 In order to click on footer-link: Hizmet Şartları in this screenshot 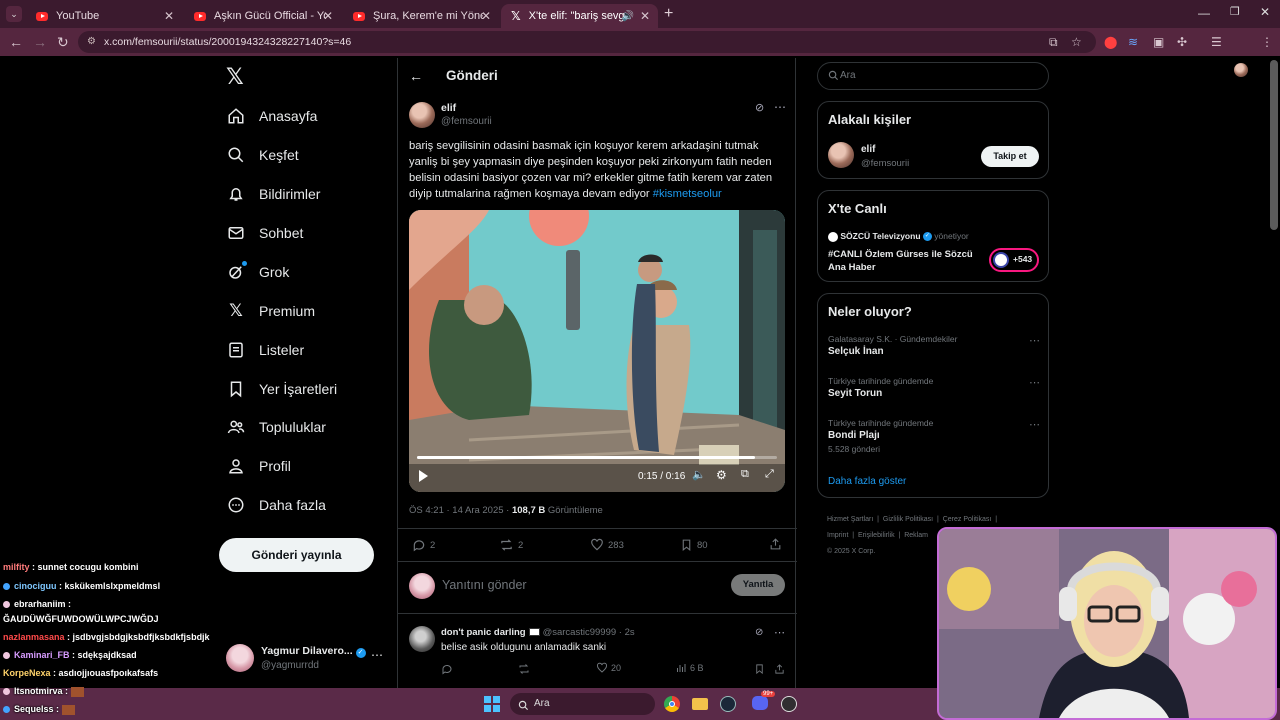, I will do `click(850, 519)`.